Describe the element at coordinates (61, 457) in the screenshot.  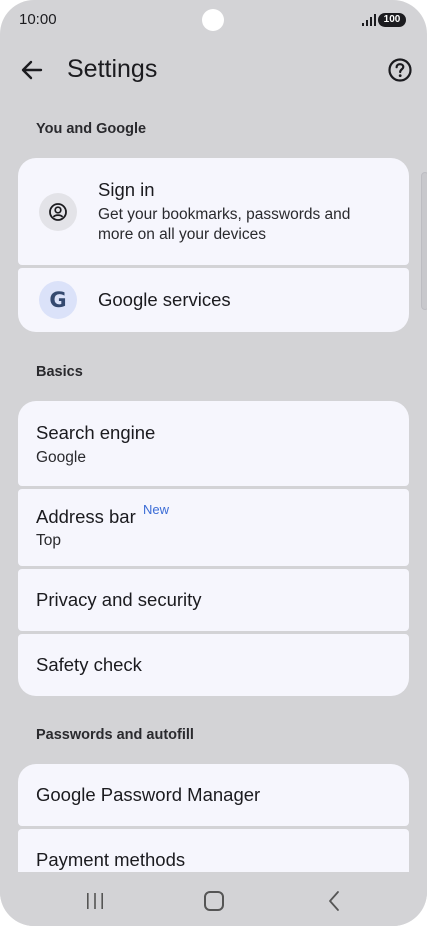
I see `search-engine-value: Google` at that location.